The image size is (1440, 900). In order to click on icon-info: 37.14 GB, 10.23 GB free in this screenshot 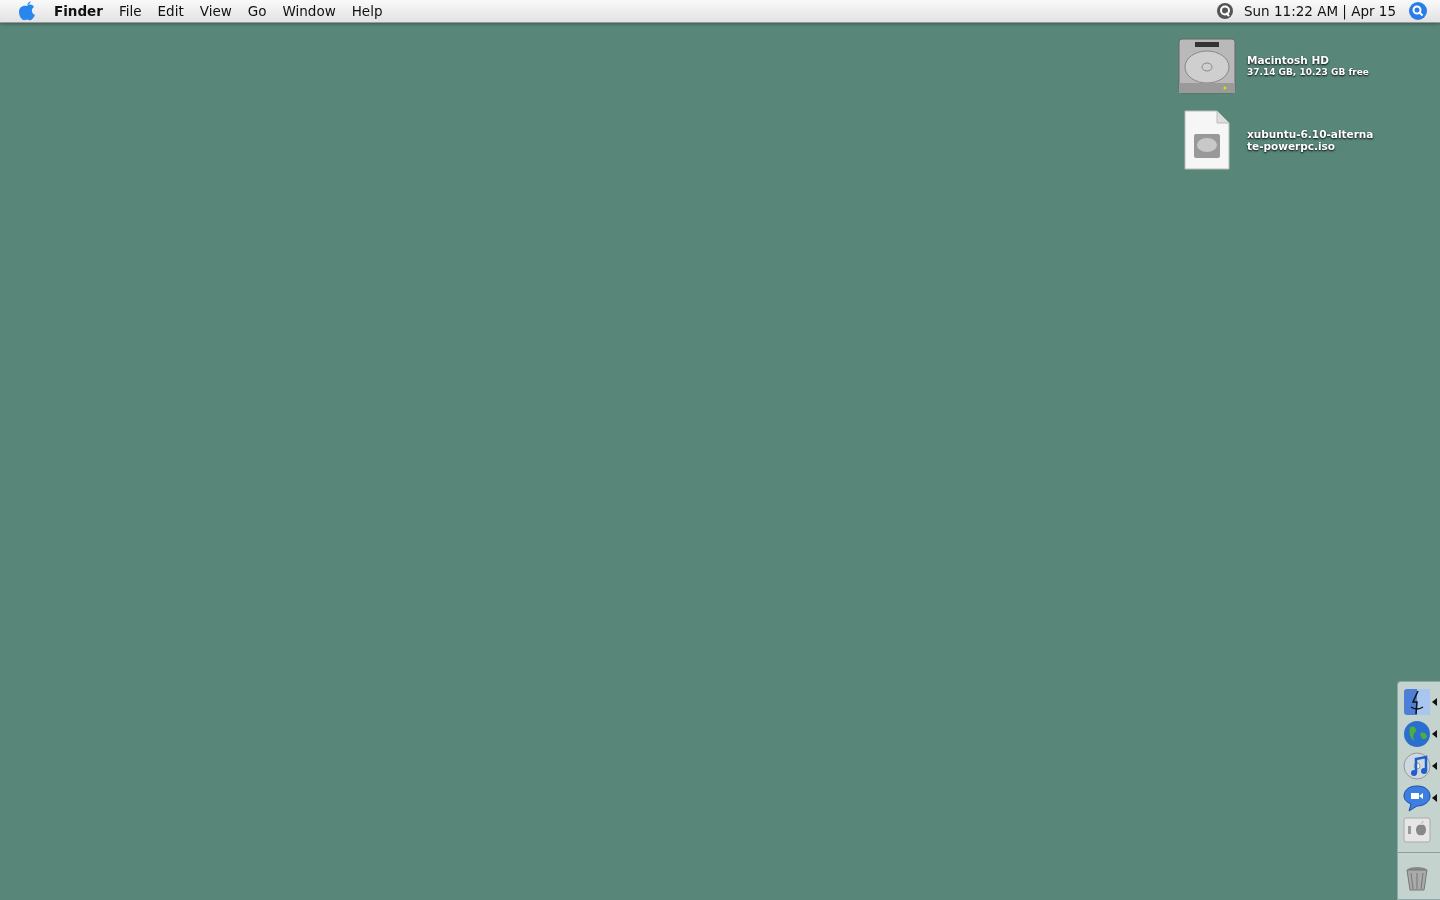, I will do `click(1308, 72)`.